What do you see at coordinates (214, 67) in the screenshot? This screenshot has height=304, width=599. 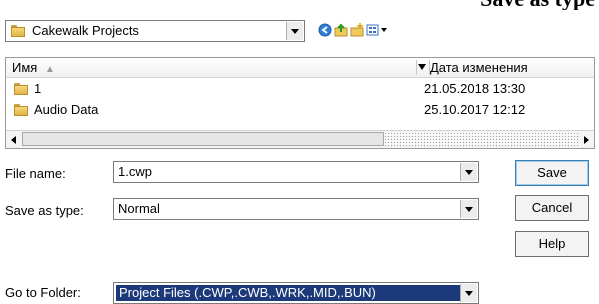 I see `column-header-name: Имя ▲` at bounding box center [214, 67].